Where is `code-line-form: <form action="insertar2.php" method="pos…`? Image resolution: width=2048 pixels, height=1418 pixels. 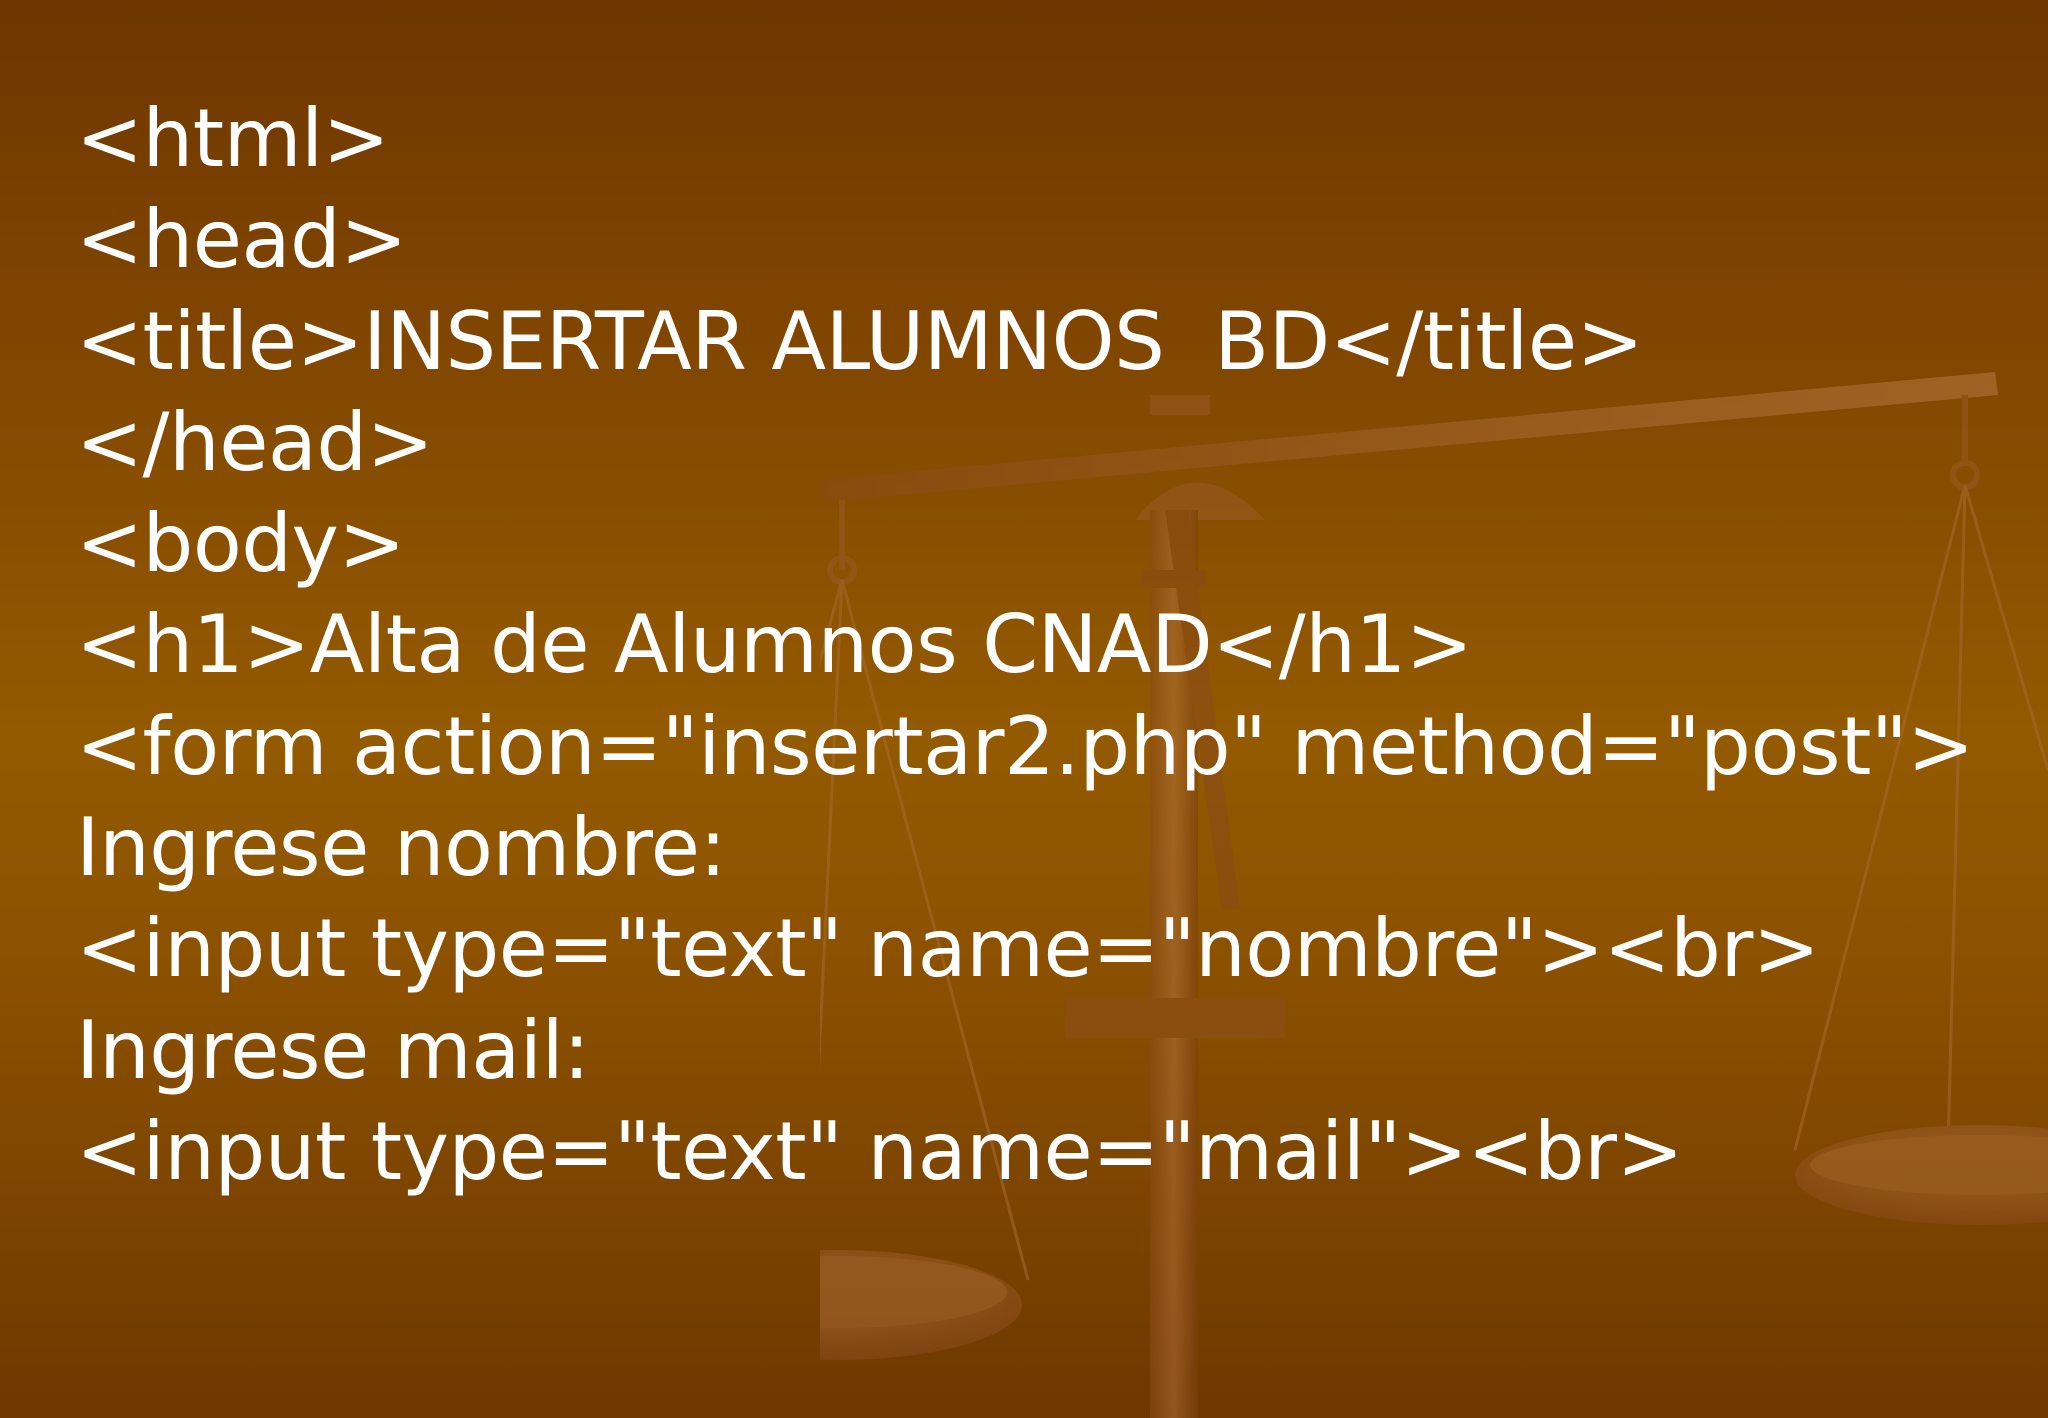
code-line-form: <form action="insertar2.php" method="pos… is located at coordinates (1025, 746).